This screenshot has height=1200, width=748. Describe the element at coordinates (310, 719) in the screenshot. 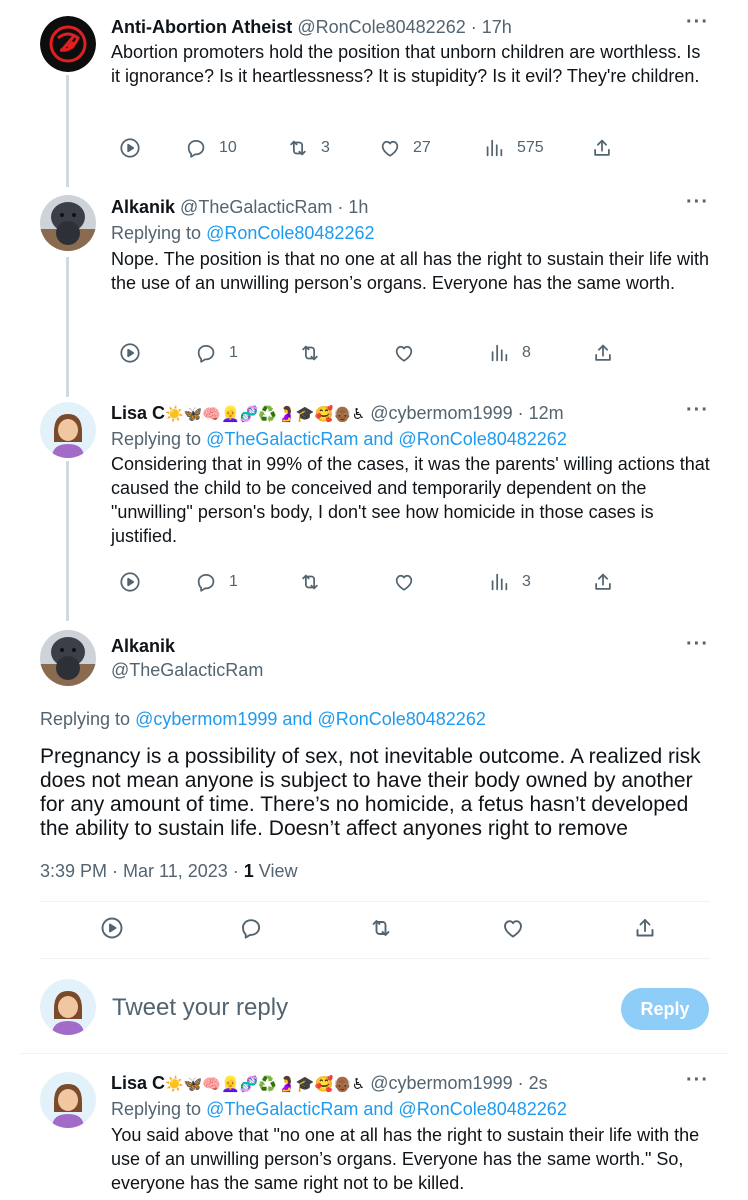

I see `replying-to-link: @cybermom1999 and @RonCole80482262` at that location.